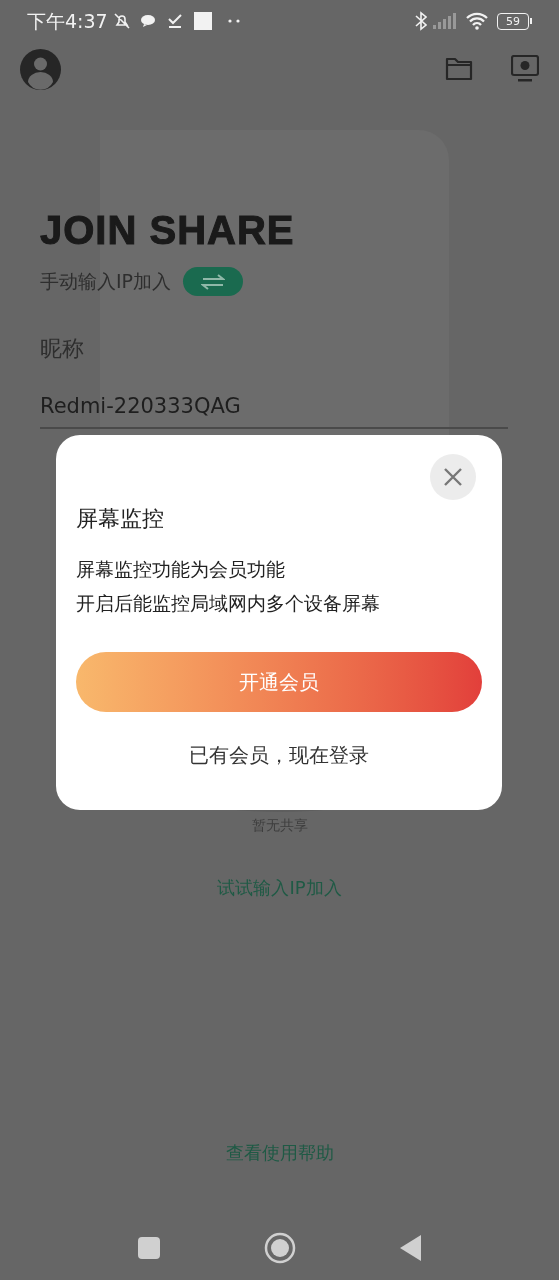 Image resolution: width=559 pixels, height=1280 pixels. I want to click on status-time: 下午4:37, so click(67, 21).